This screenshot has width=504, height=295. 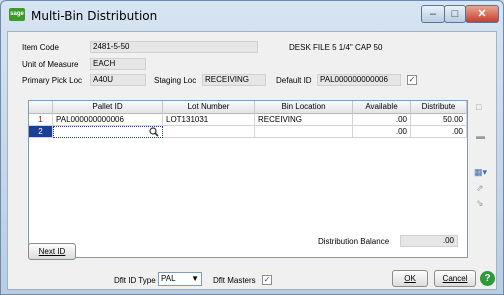 What do you see at coordinates (429, 241) in the screenshot?
I see `distribution-balance-field: .00` at bounding box center [429, 241].